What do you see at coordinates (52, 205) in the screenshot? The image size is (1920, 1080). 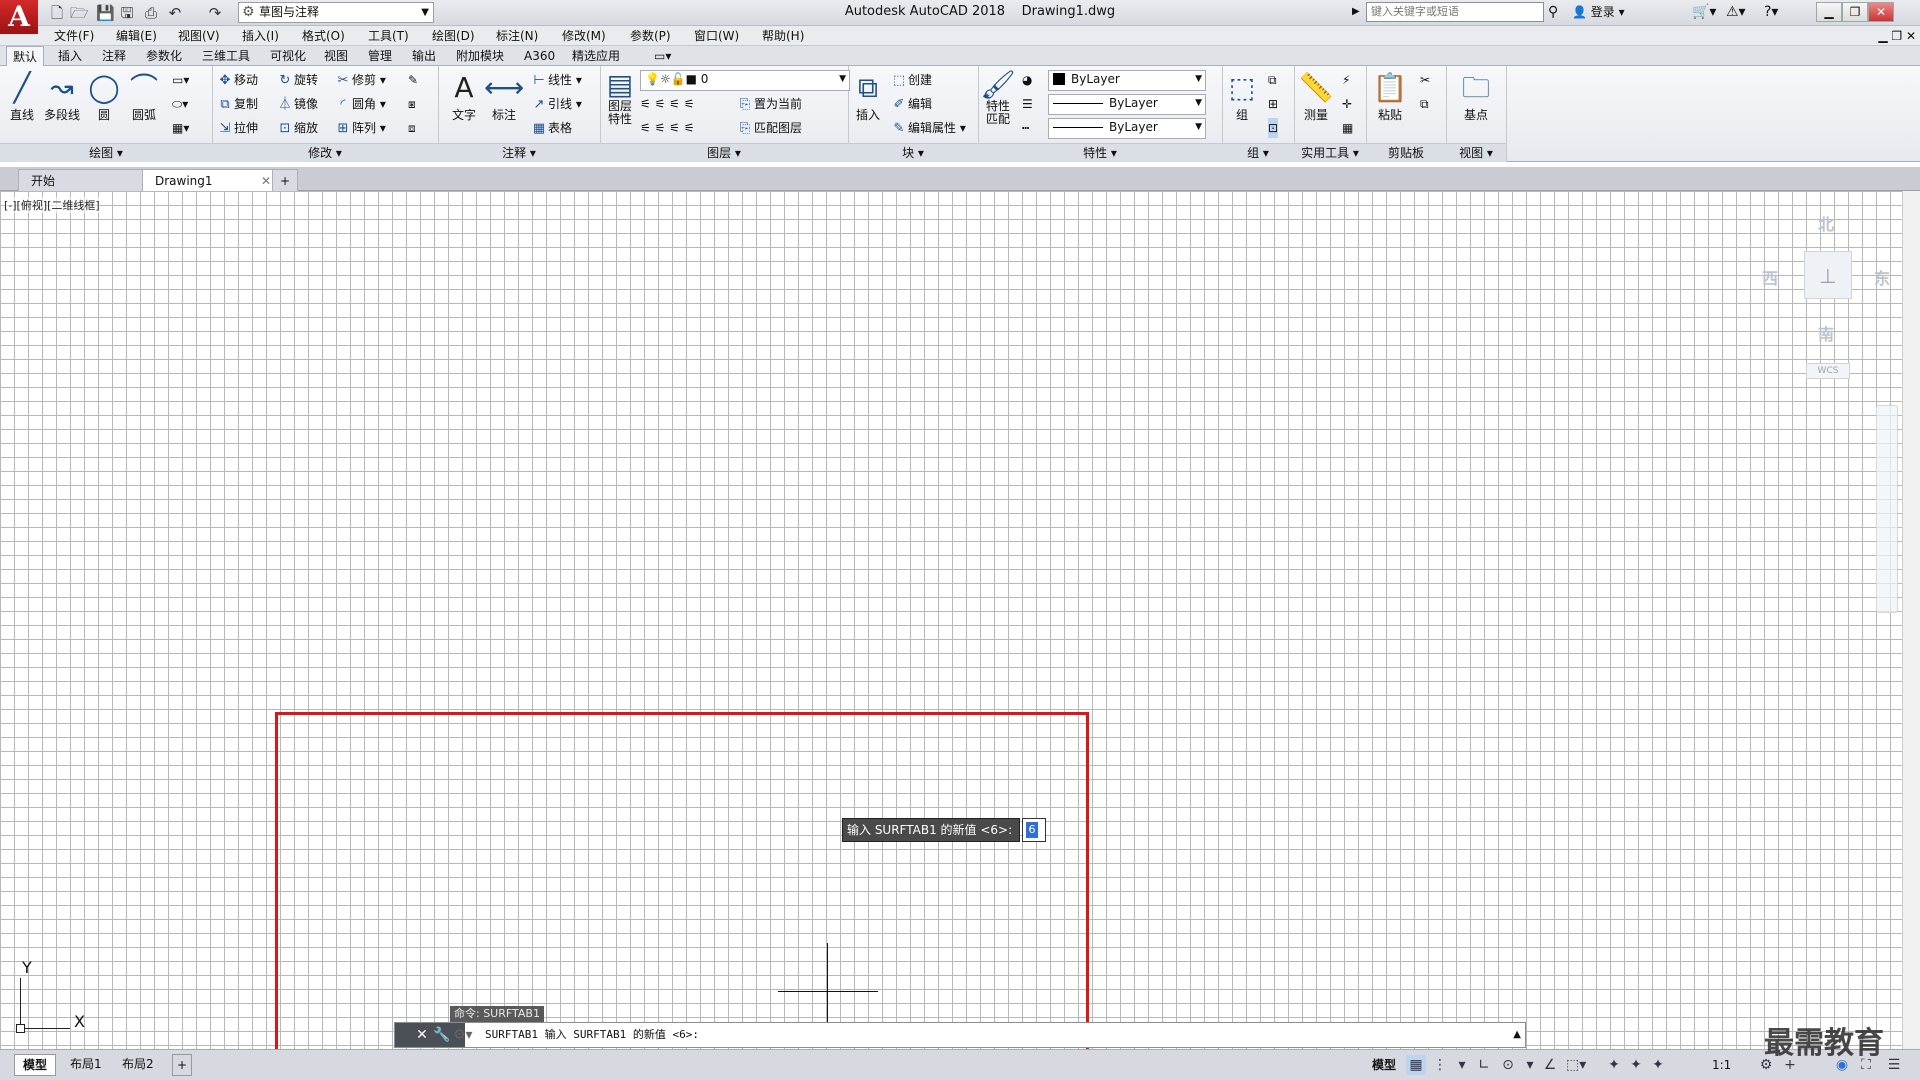 I see `viewport-controls: [-][俯视][二维线框]` at bounding box center [52, 205].